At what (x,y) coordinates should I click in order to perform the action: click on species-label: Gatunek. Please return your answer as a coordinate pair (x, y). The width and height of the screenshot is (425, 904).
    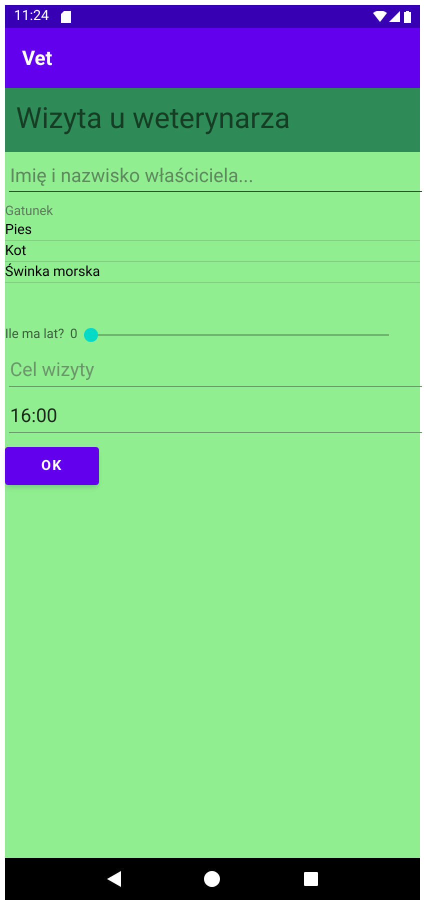
    Looking at the image, I should click on (29, 212).